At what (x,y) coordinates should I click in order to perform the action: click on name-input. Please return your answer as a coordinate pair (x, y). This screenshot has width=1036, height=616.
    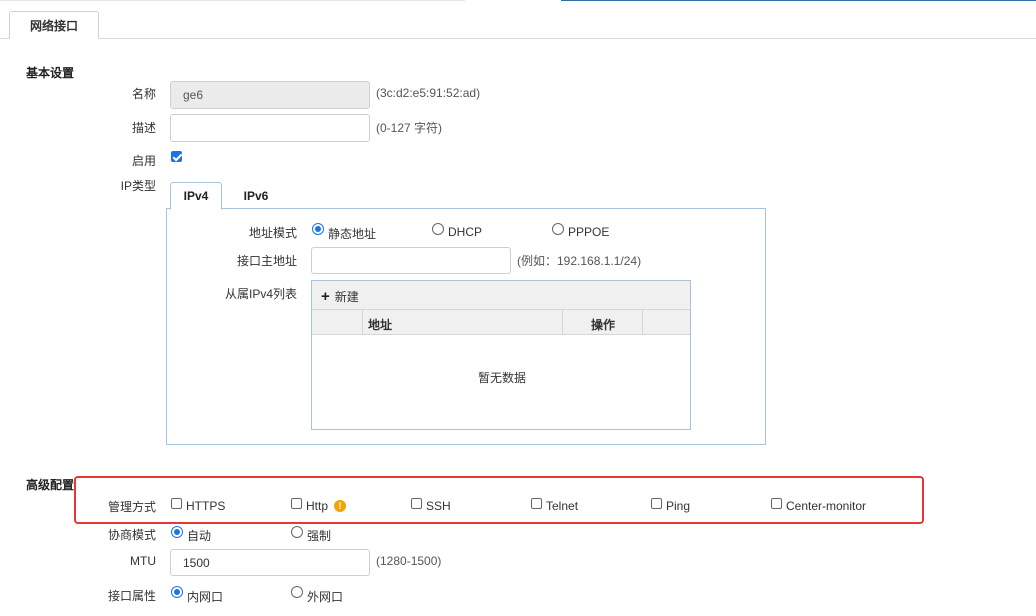
    Looking at the image, I should click on (270, 95).